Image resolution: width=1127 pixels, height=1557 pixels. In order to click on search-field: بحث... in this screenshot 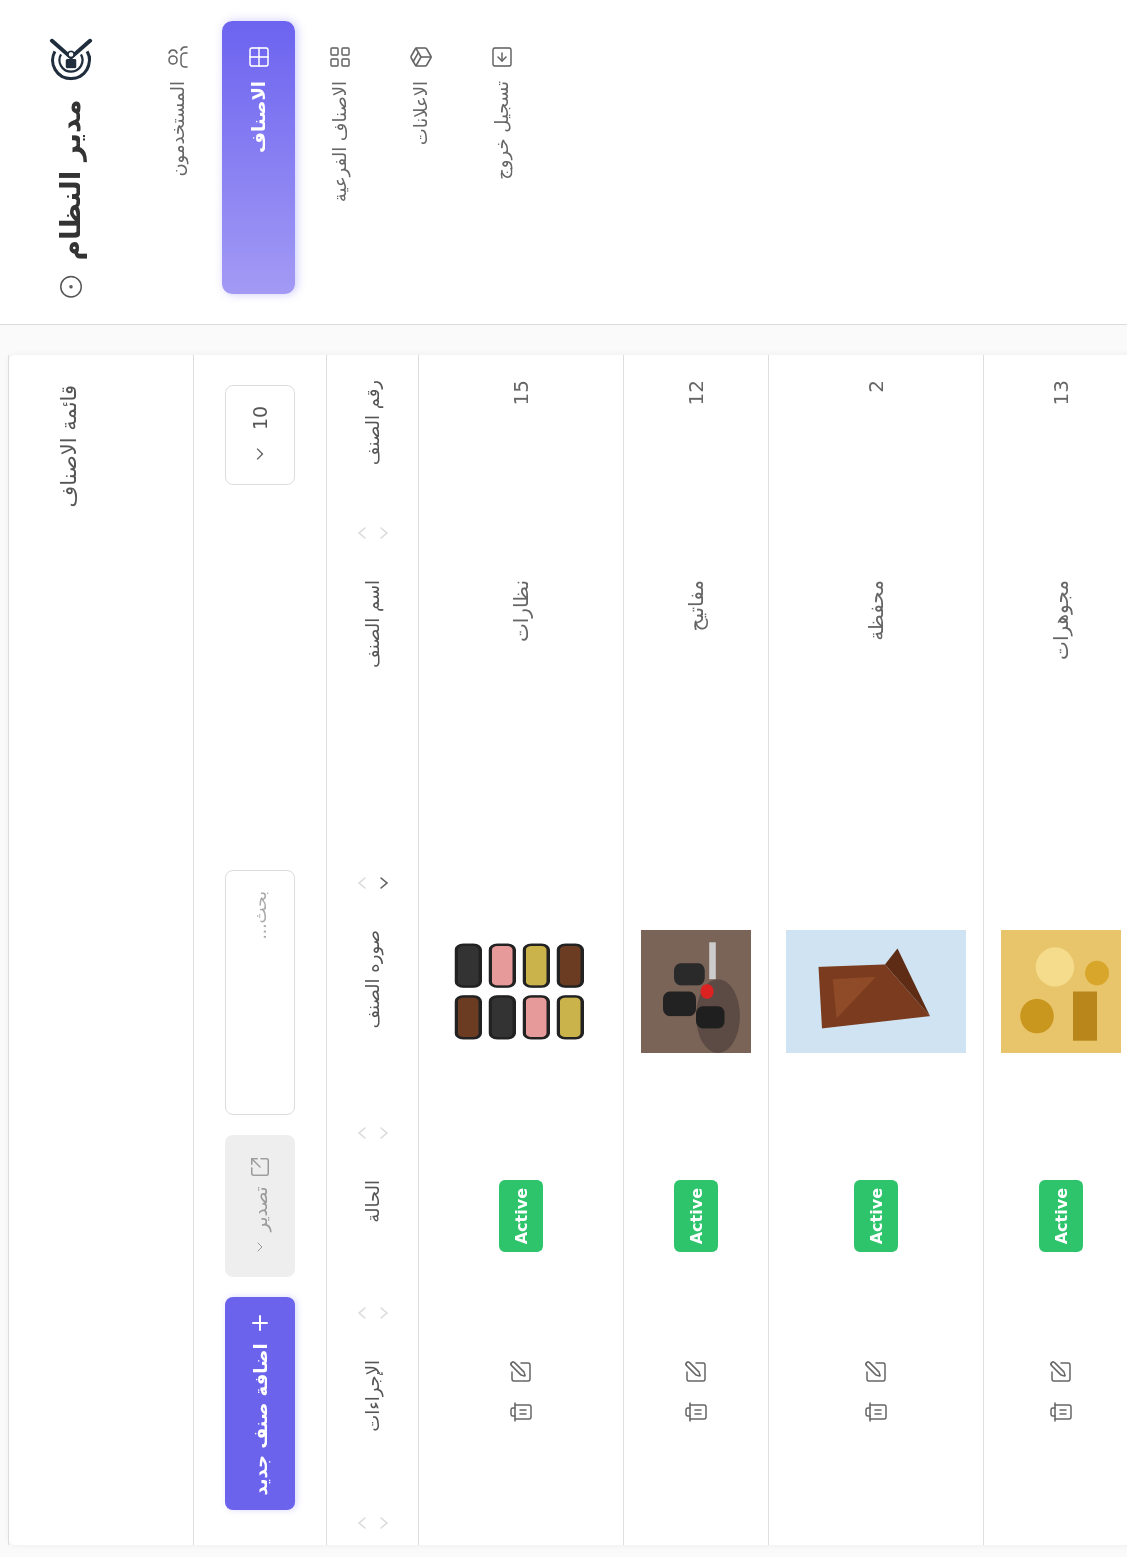, I will do `click(260, 992)`.